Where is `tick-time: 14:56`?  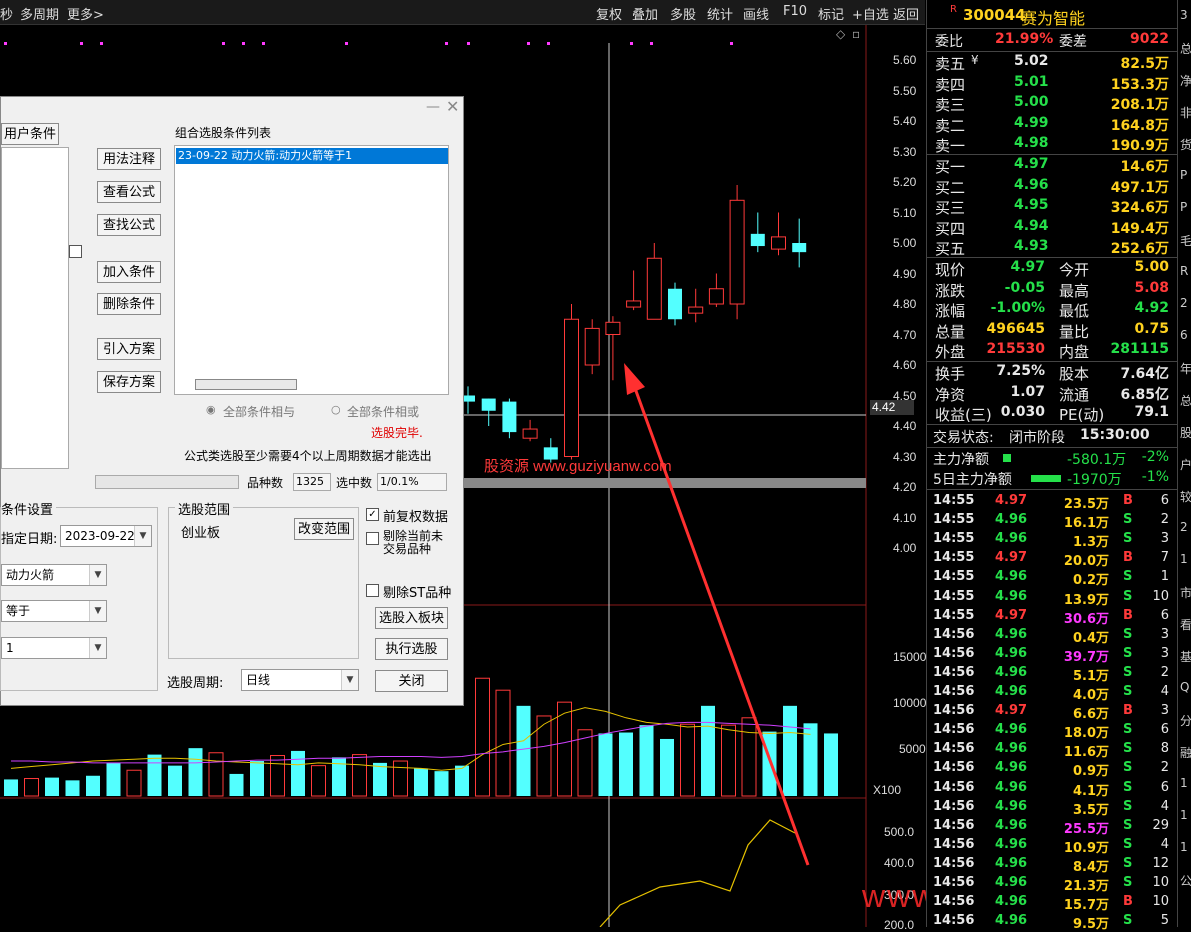 tick-time: 14:56 is located at coordinates (954, 882).